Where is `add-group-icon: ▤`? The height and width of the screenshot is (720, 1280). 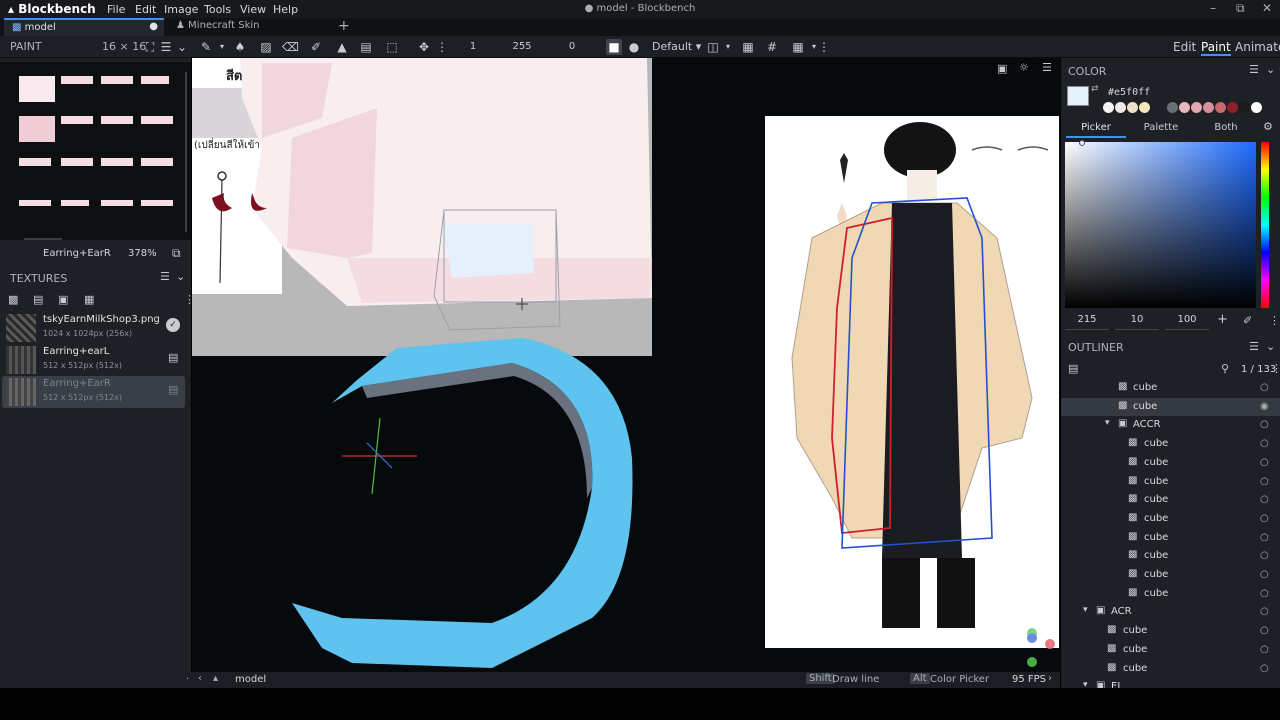 add-group-icon: ▤ is located at coordinates (1073, 368).